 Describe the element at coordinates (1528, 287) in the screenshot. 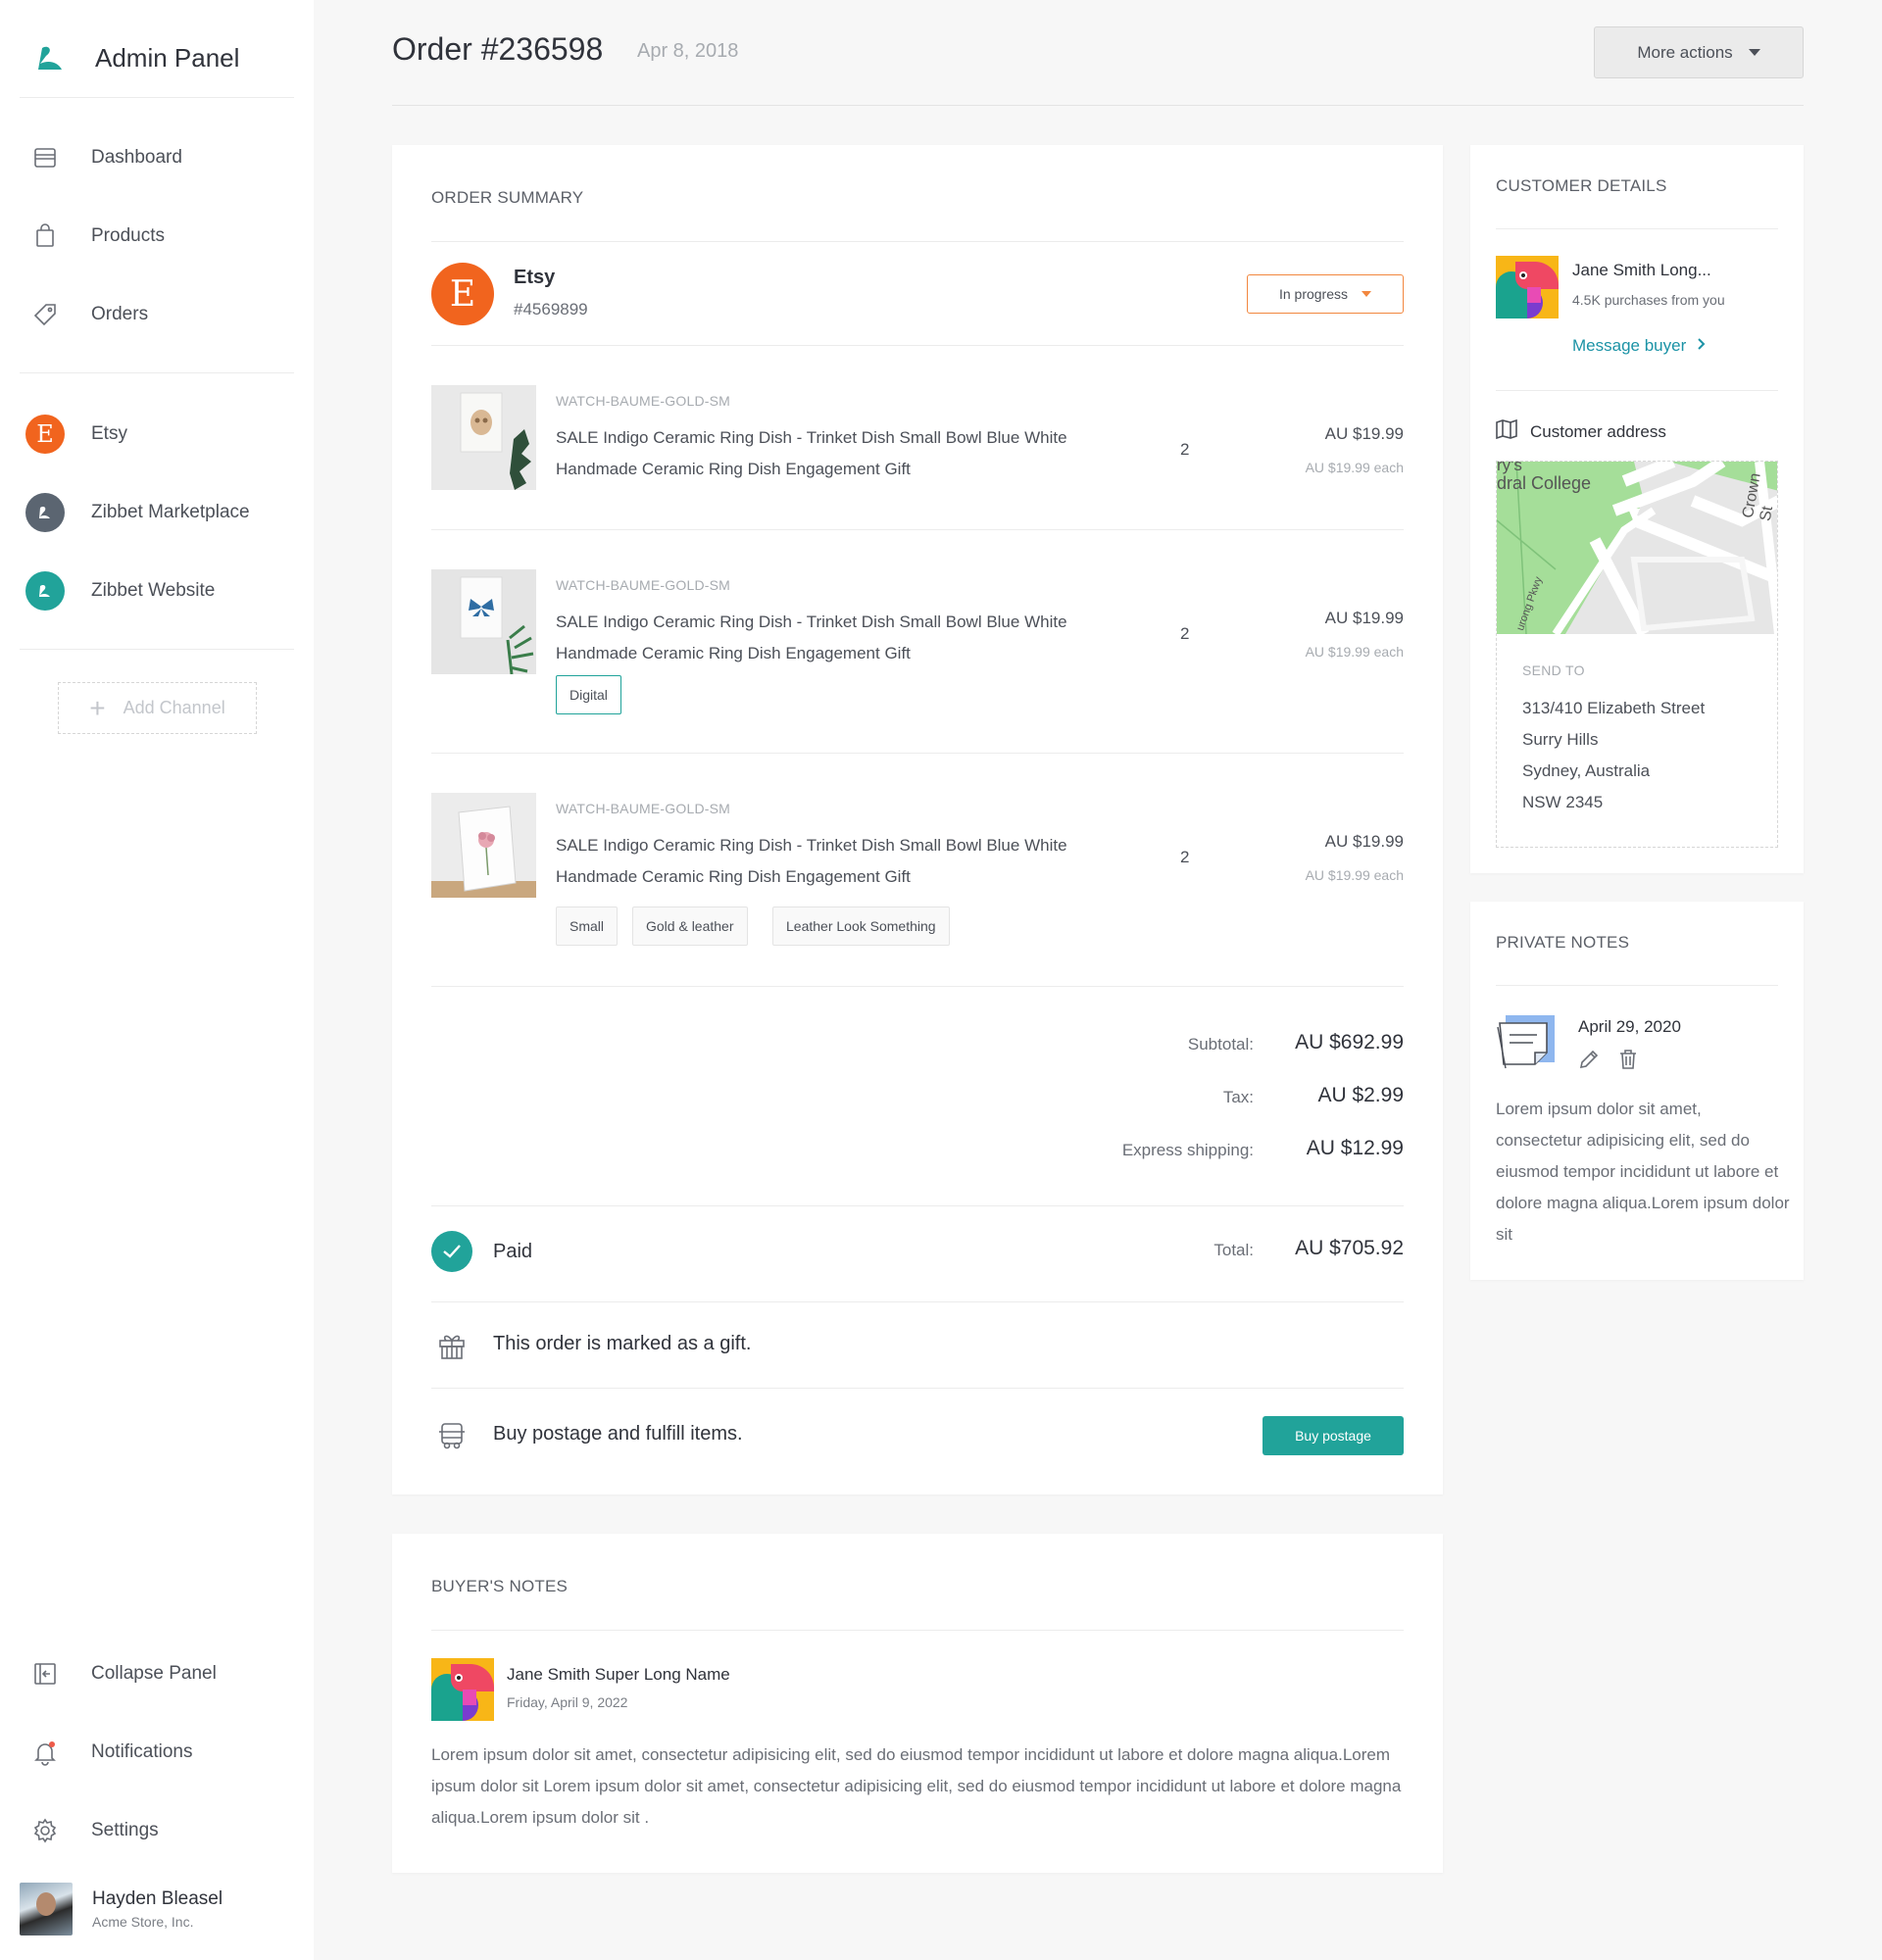

I see `parrot-avatar-icon` at that location.